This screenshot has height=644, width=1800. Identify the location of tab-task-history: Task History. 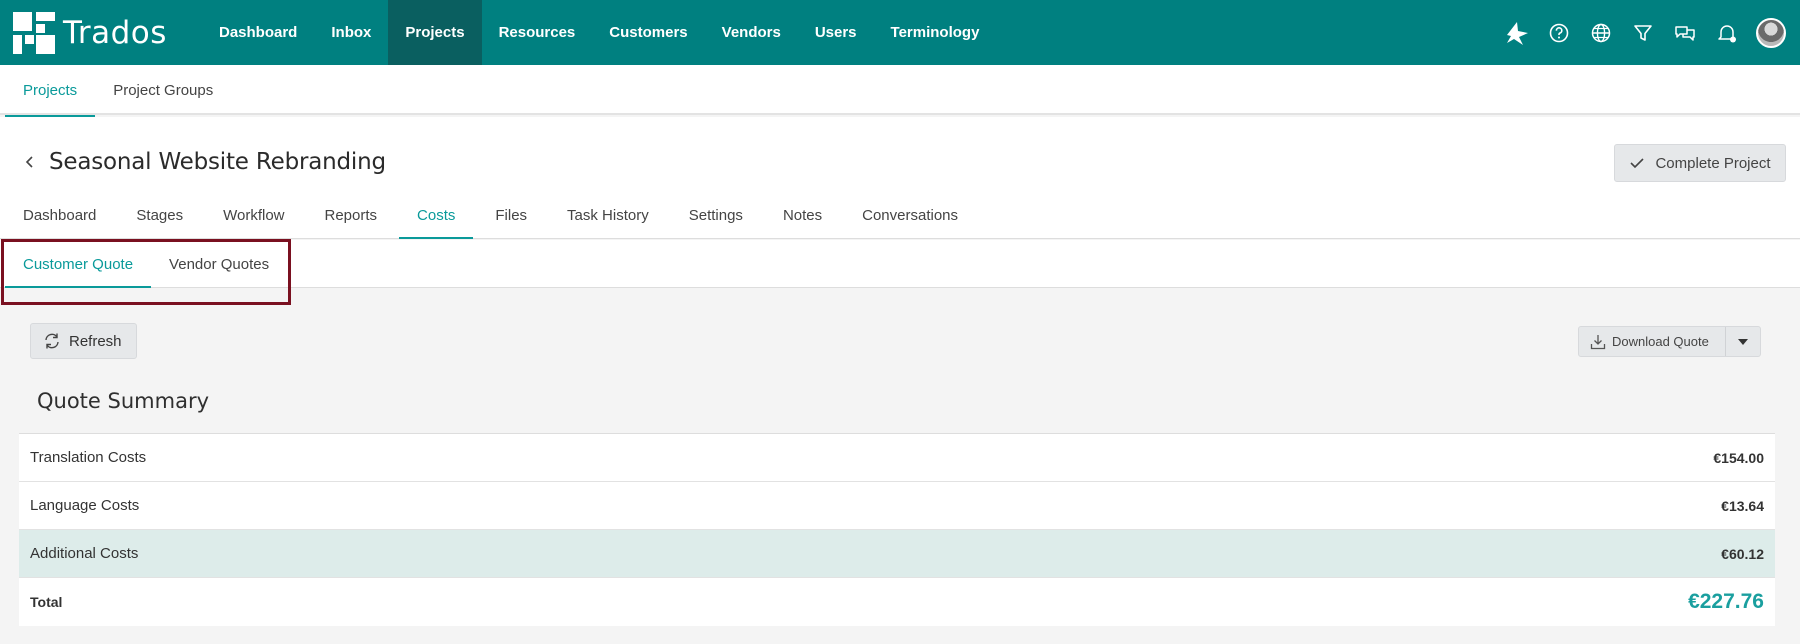
(608, 217).